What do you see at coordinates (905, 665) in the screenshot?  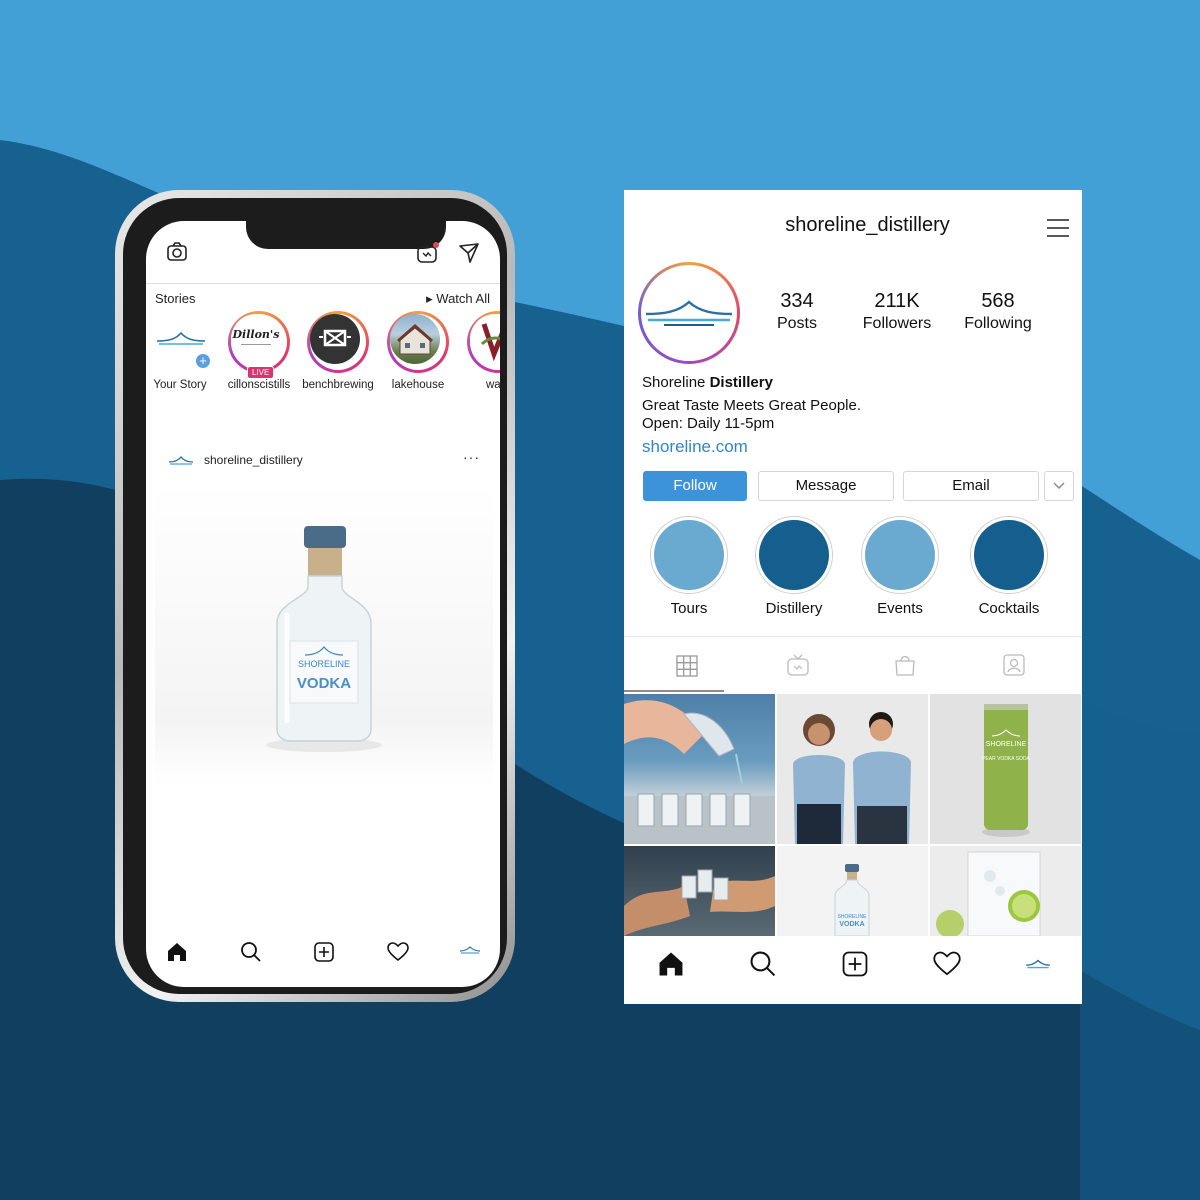 I see `shop-icon` at bounding box center [905, 665].